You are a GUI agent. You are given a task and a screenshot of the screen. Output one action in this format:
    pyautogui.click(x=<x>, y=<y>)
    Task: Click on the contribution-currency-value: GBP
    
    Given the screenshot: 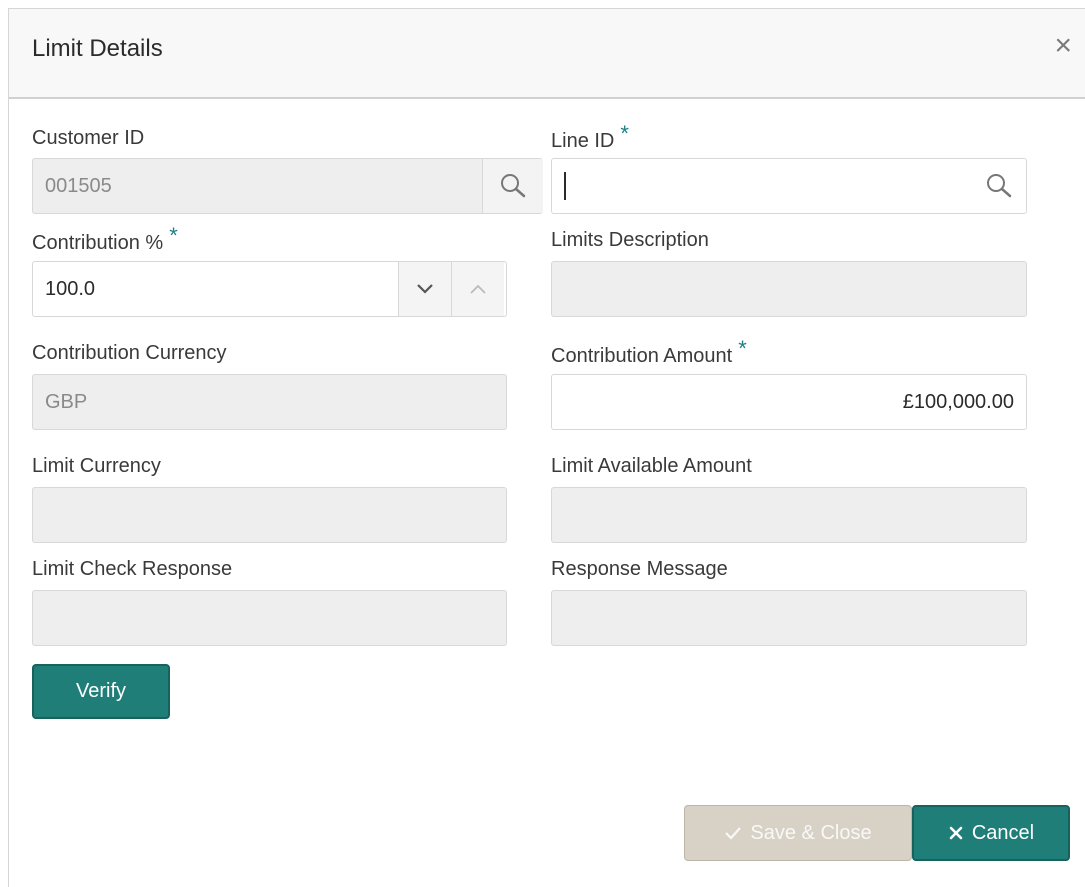 What is the action you would take?
    pyautogui.click(x=66, y=402)
    